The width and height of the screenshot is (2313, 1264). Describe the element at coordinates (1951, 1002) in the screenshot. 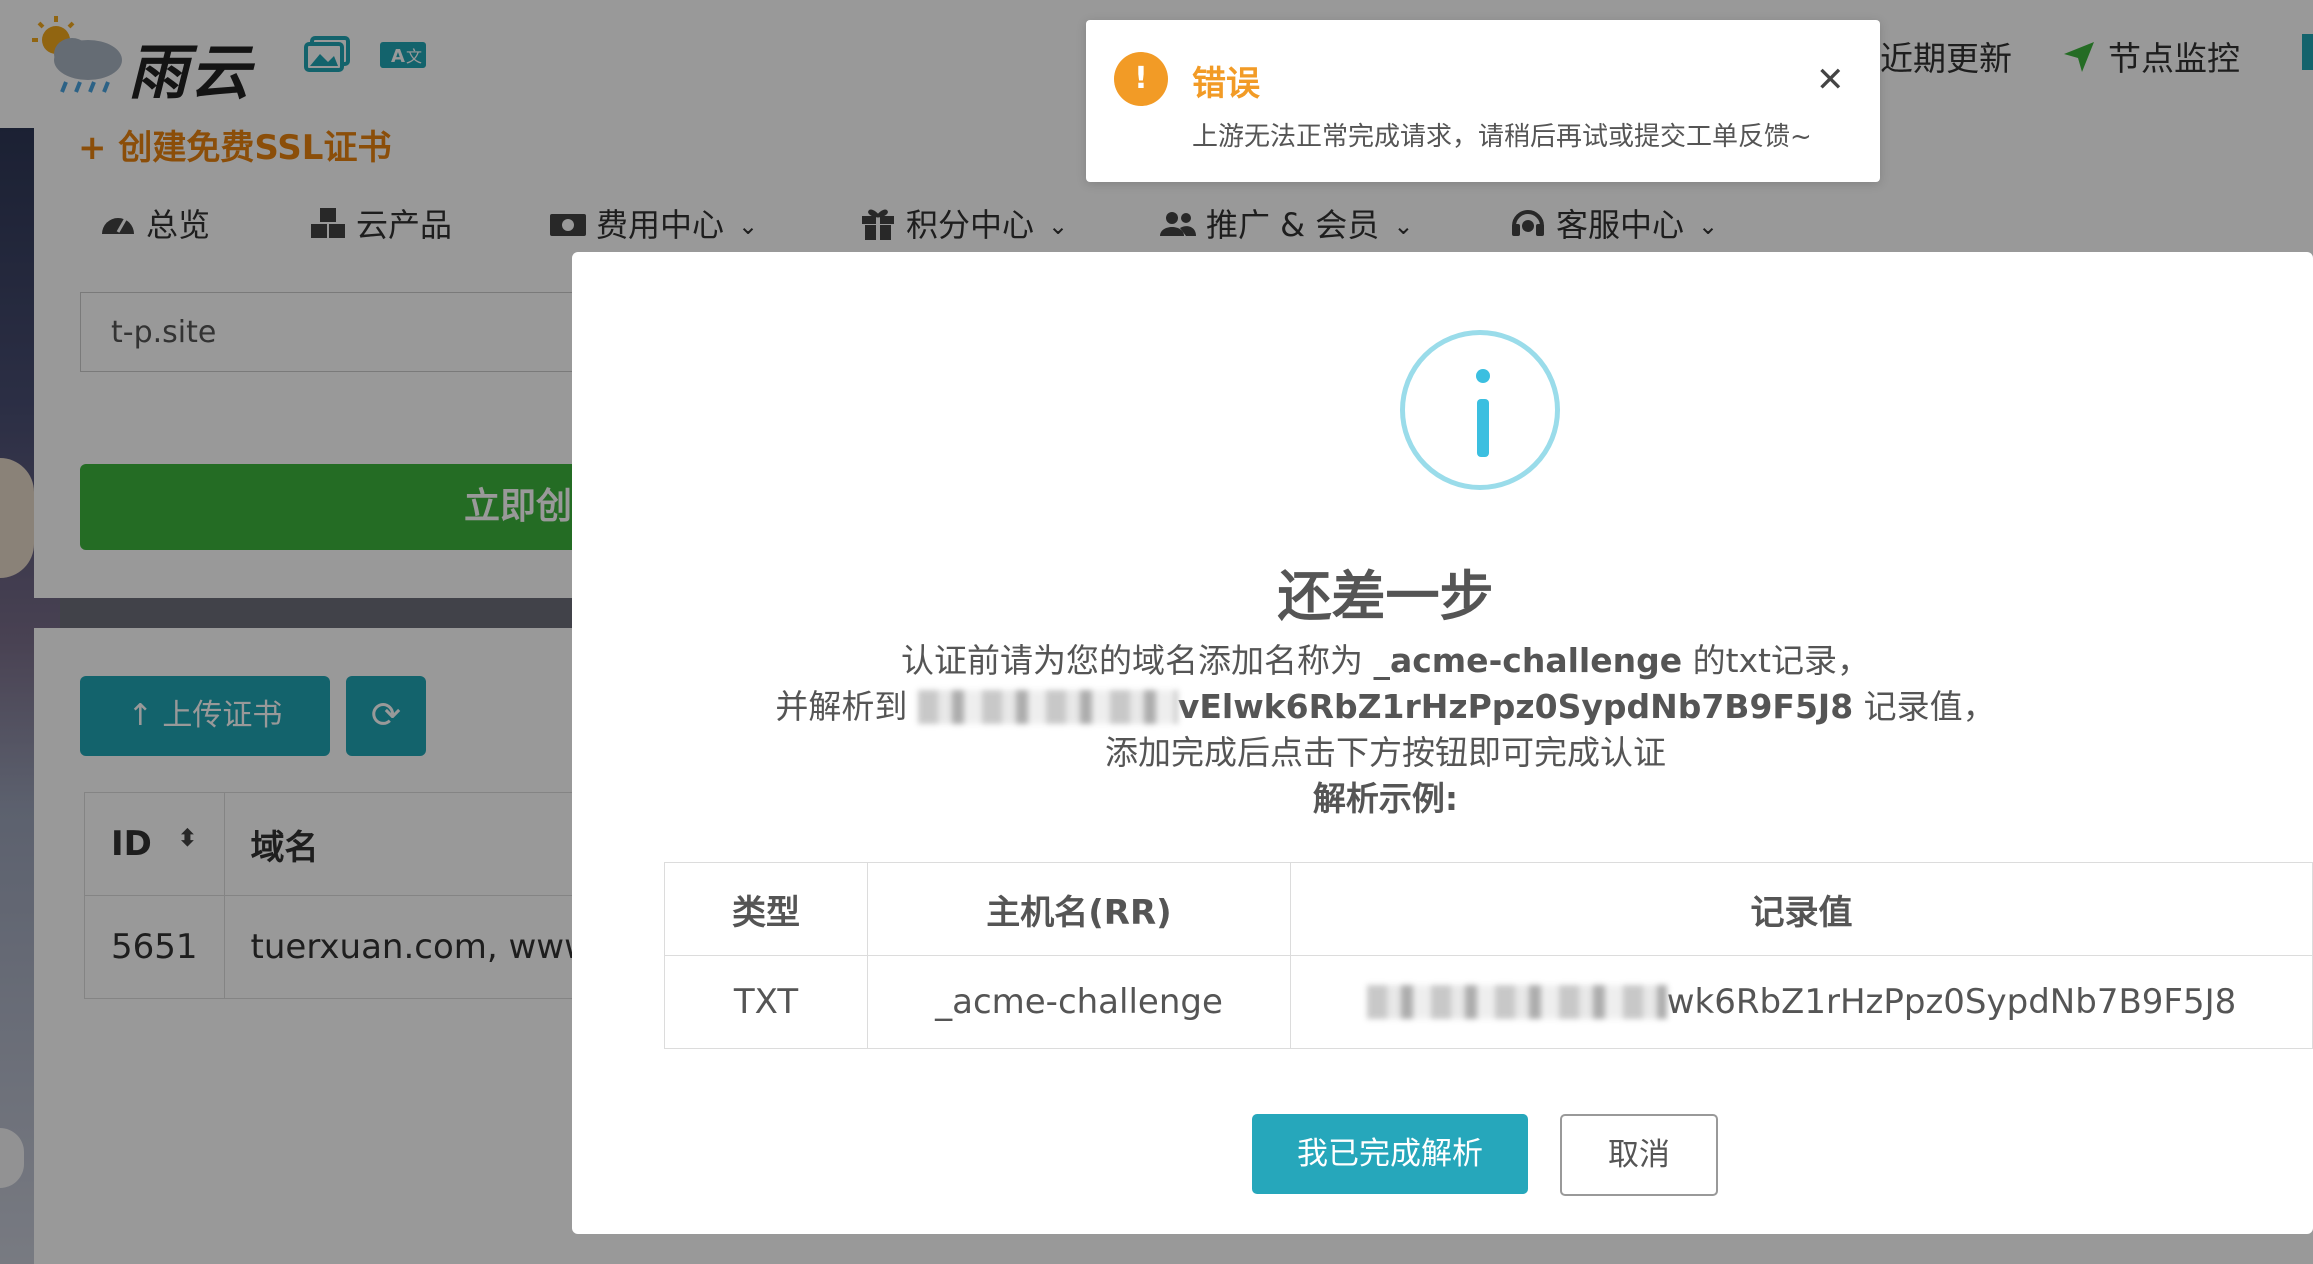

I see `record-value-tail: wk6RbZ1rHzPpz0SypdNb7B9F5J8` at that location.